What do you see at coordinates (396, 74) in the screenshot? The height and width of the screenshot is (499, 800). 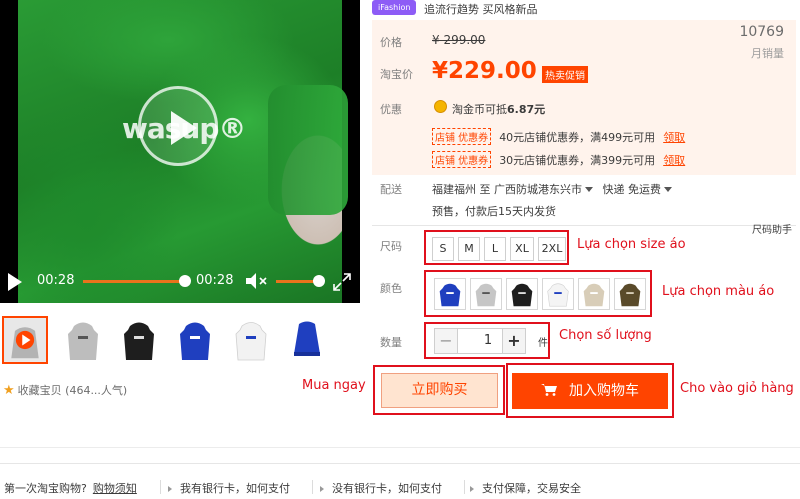 I see `taobao-price-label: 淘宝价` at bounding box center [396, 74].